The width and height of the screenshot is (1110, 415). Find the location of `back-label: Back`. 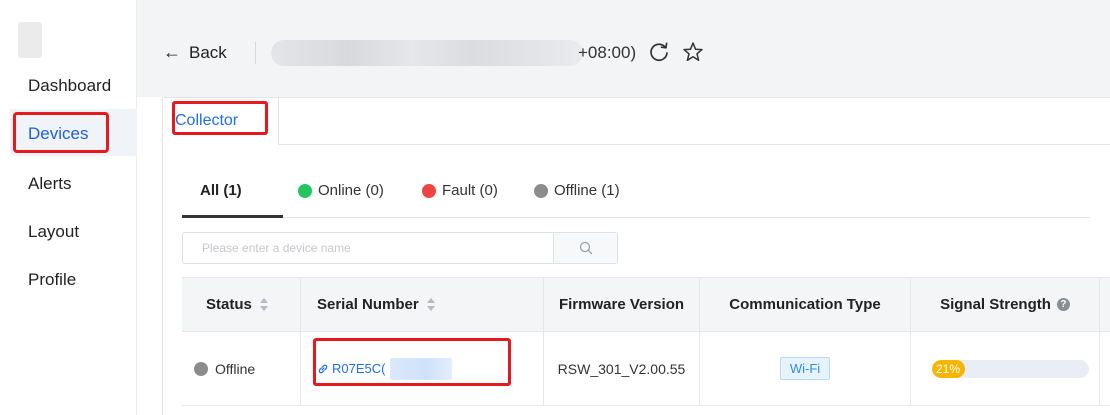

back-label: Back is located at coordinates (208, 52).